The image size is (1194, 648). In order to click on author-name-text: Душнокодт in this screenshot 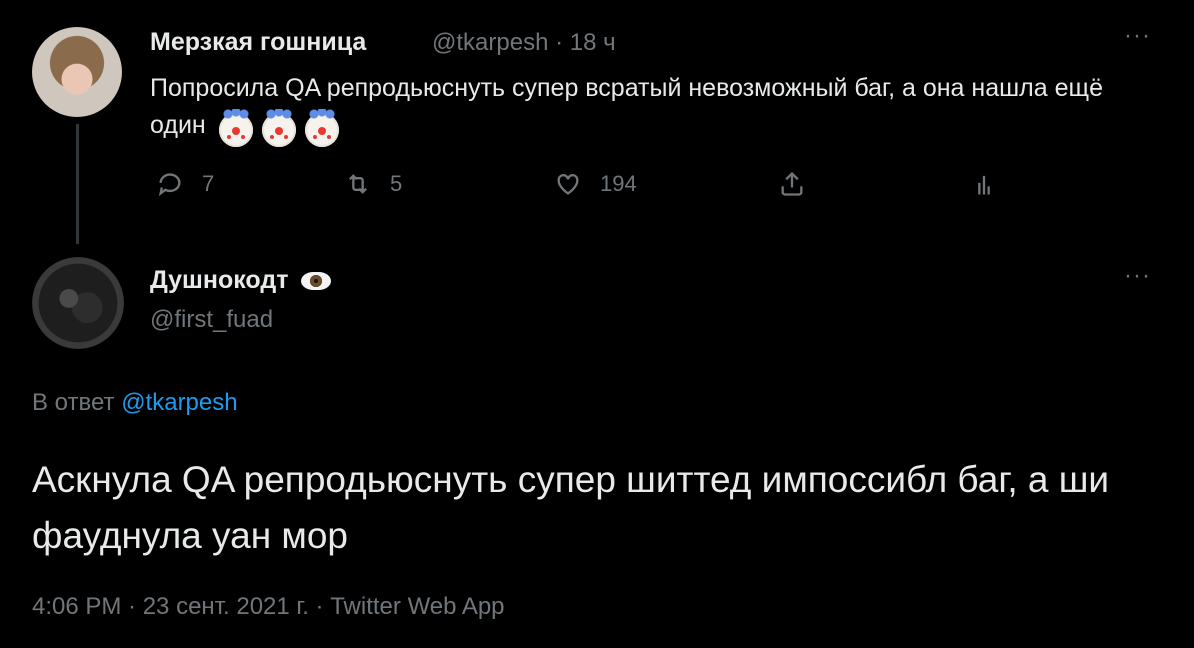, I will do `click(219, 280)`.